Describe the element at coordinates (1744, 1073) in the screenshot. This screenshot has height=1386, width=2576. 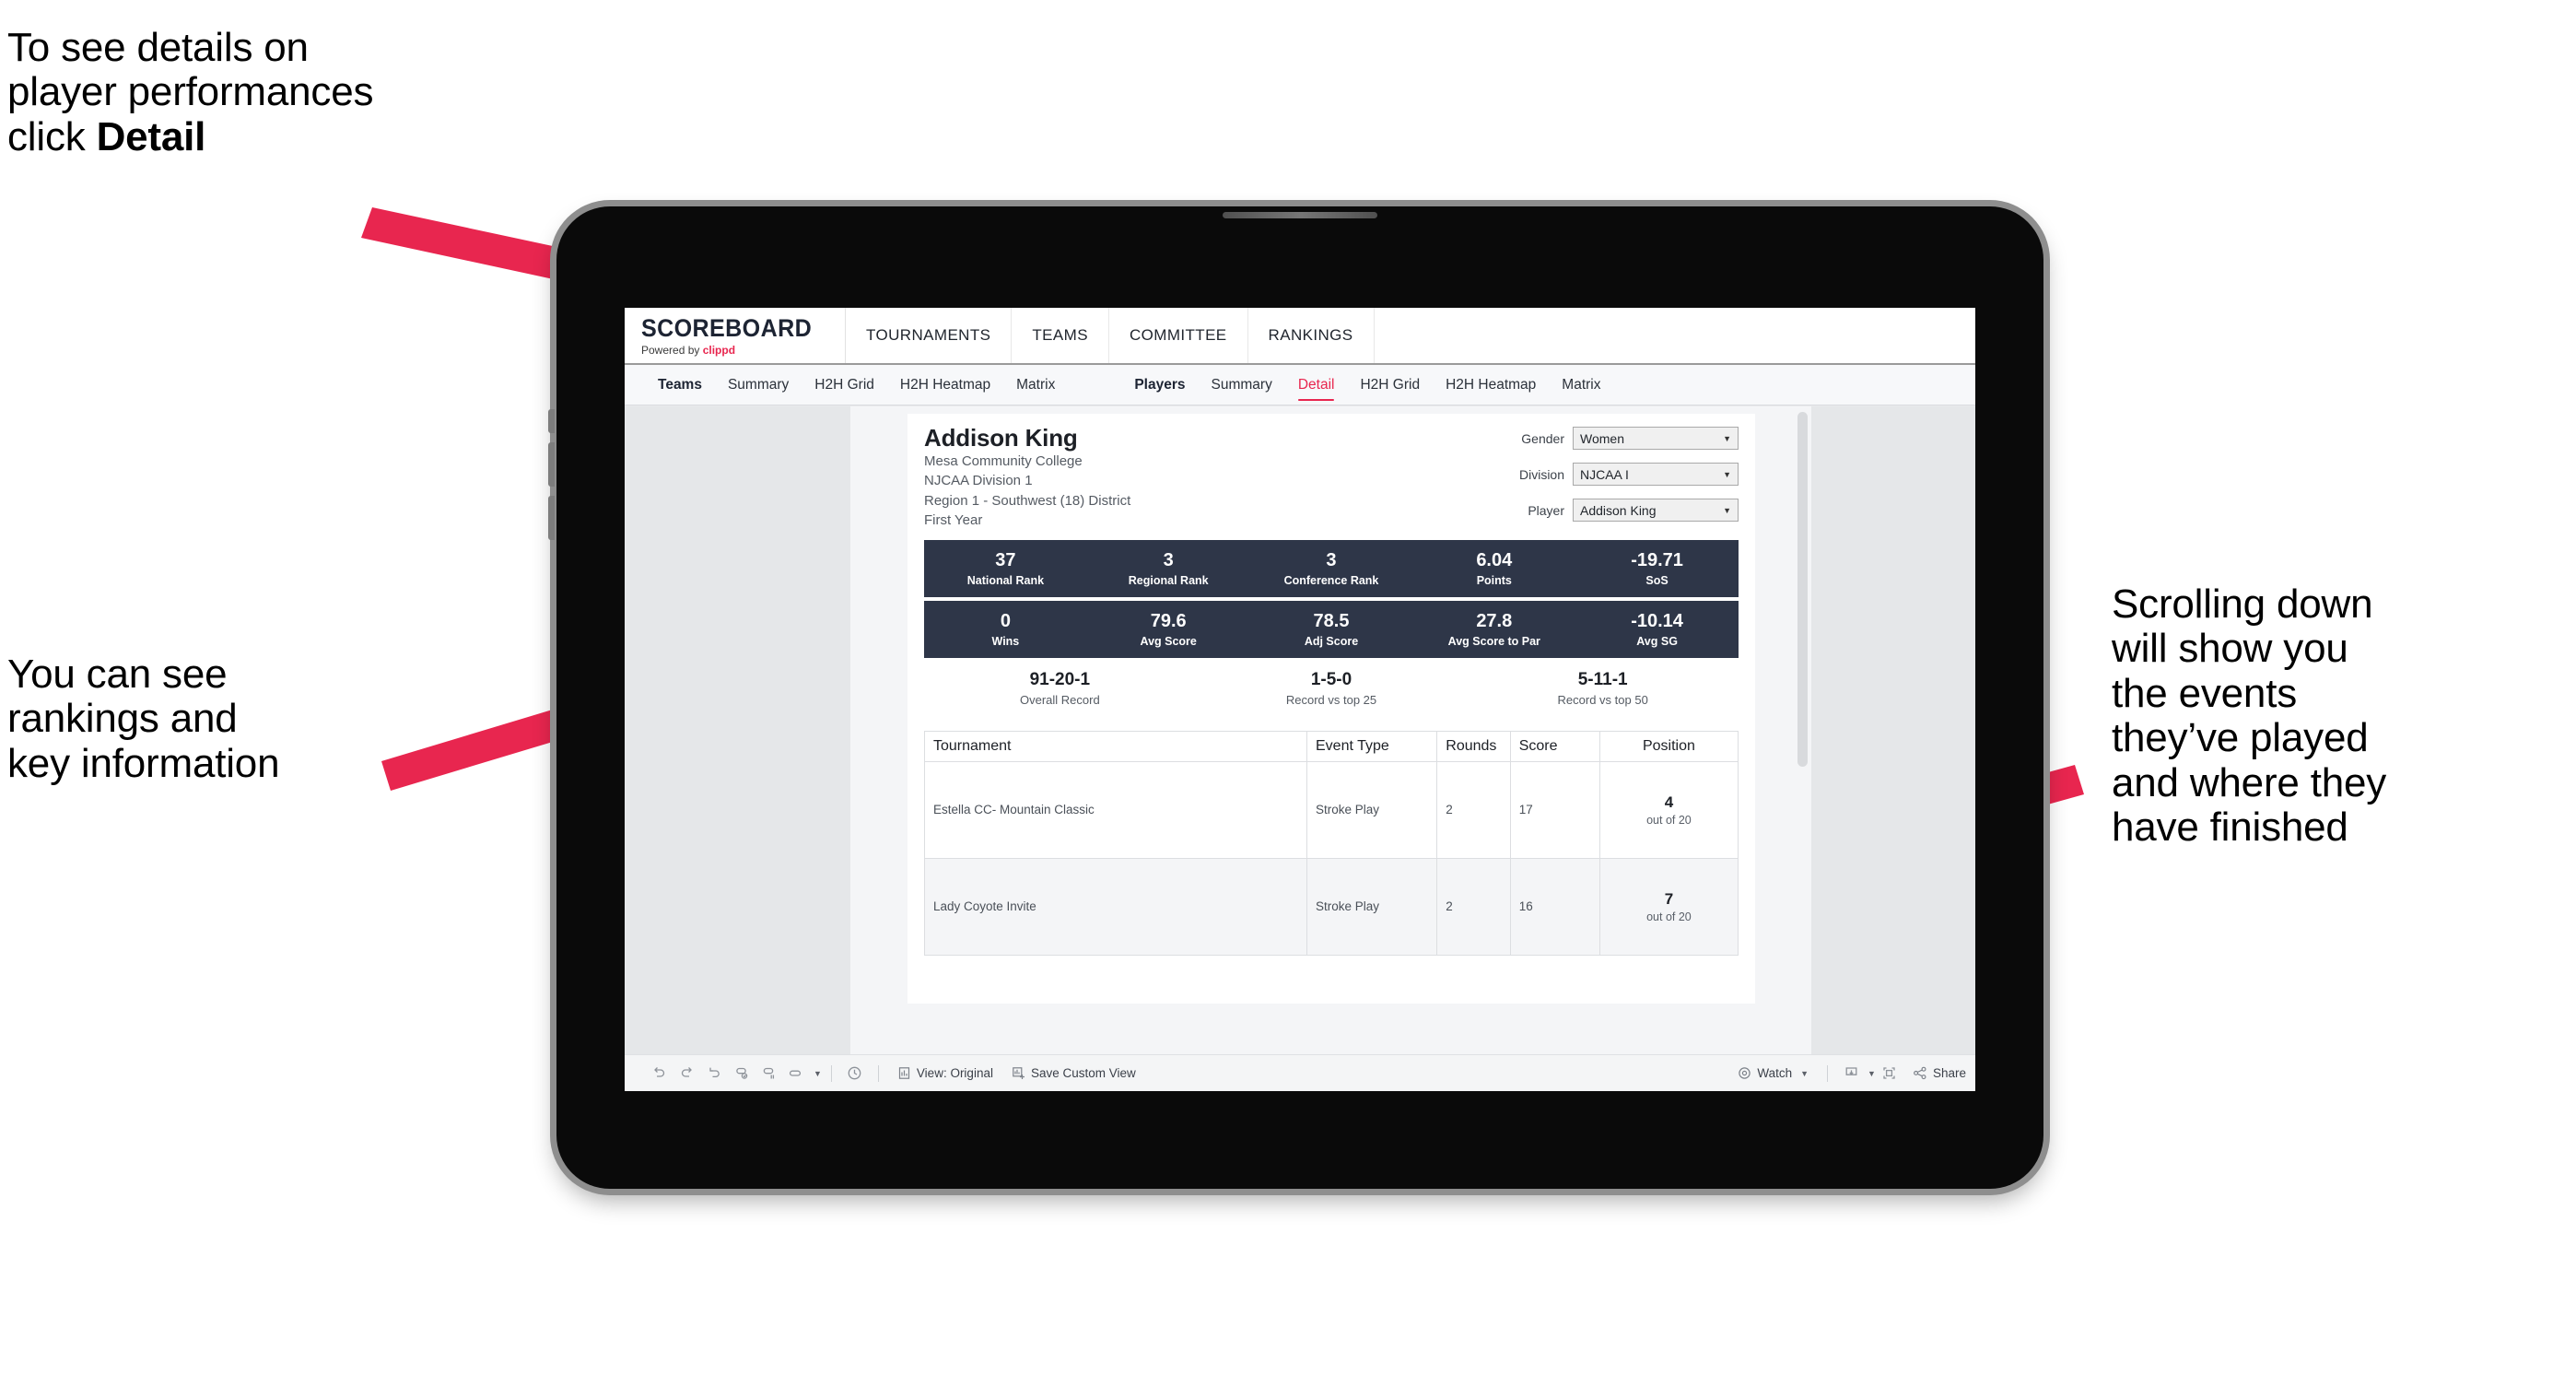
I see `watch-icon` at that location.